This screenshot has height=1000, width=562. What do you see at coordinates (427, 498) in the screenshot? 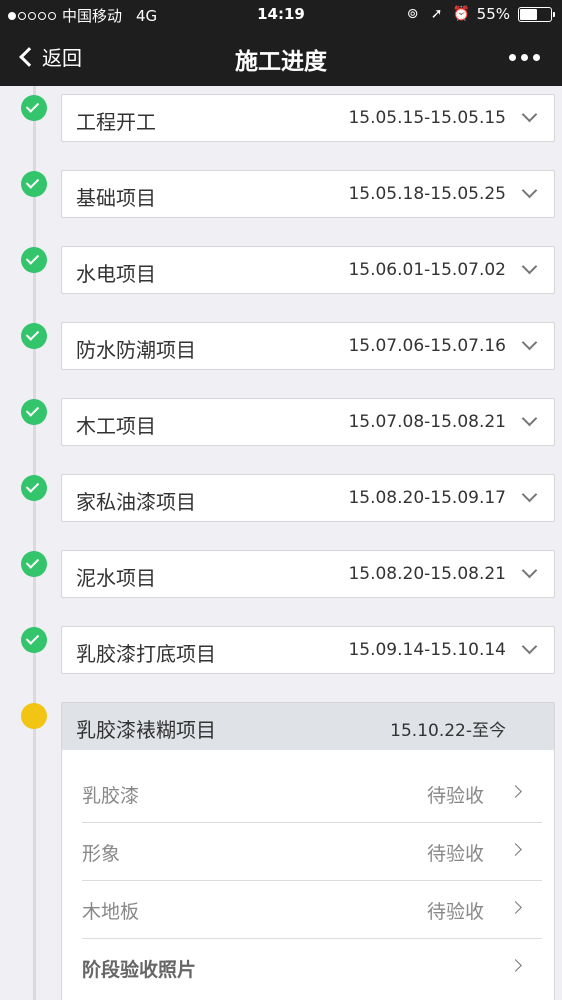
I see `stage-date: 15.08.20-15.09.17` at bounding box center [427, 498].